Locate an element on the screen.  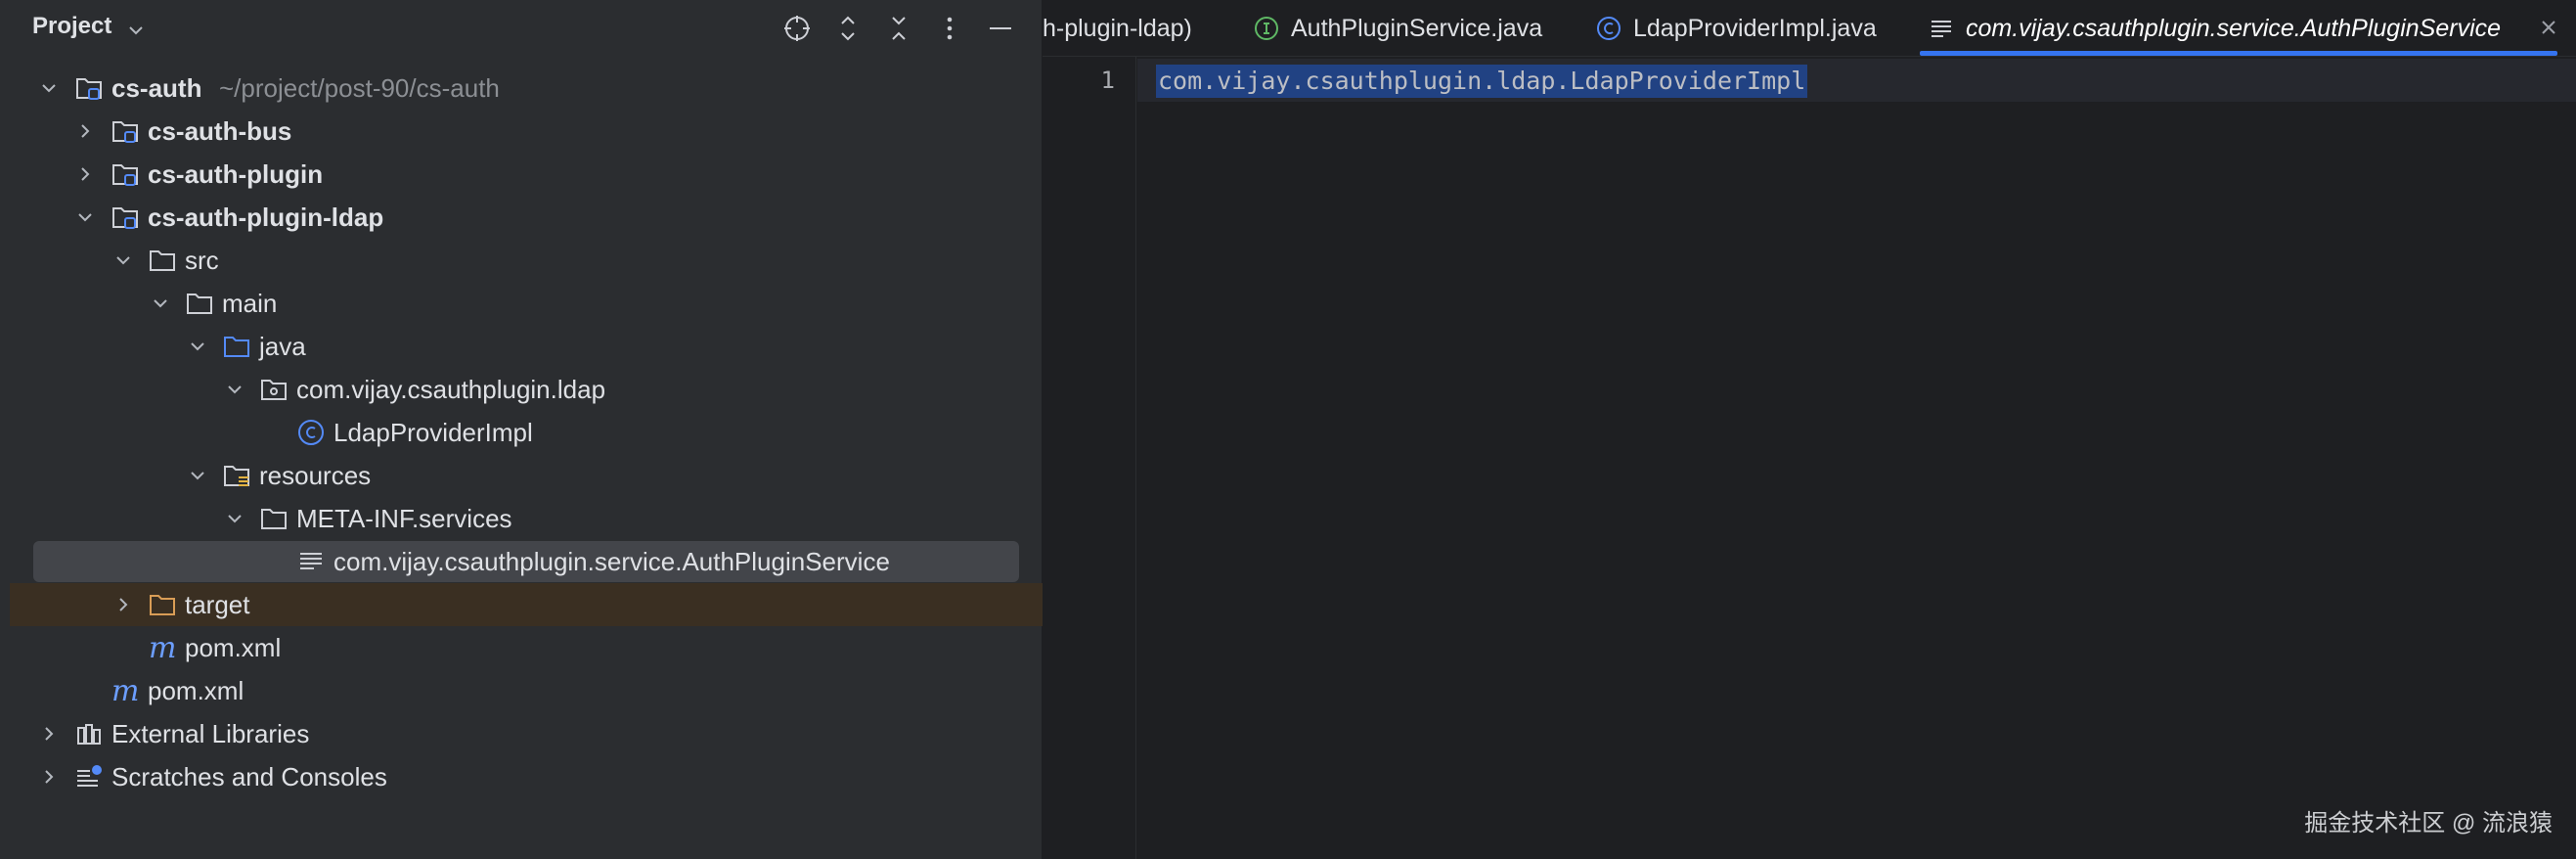
libraries-icon is located at coordinates (89, 734).